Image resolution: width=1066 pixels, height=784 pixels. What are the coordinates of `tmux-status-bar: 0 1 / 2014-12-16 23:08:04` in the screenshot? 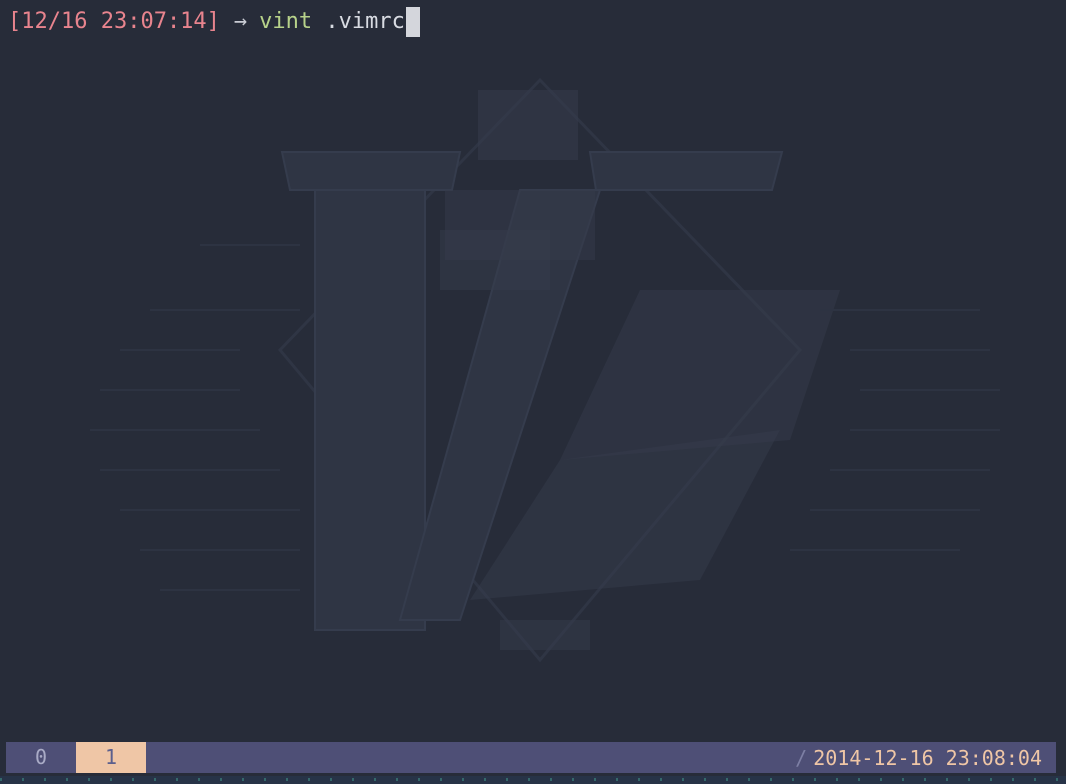 It's located at (531, 757).